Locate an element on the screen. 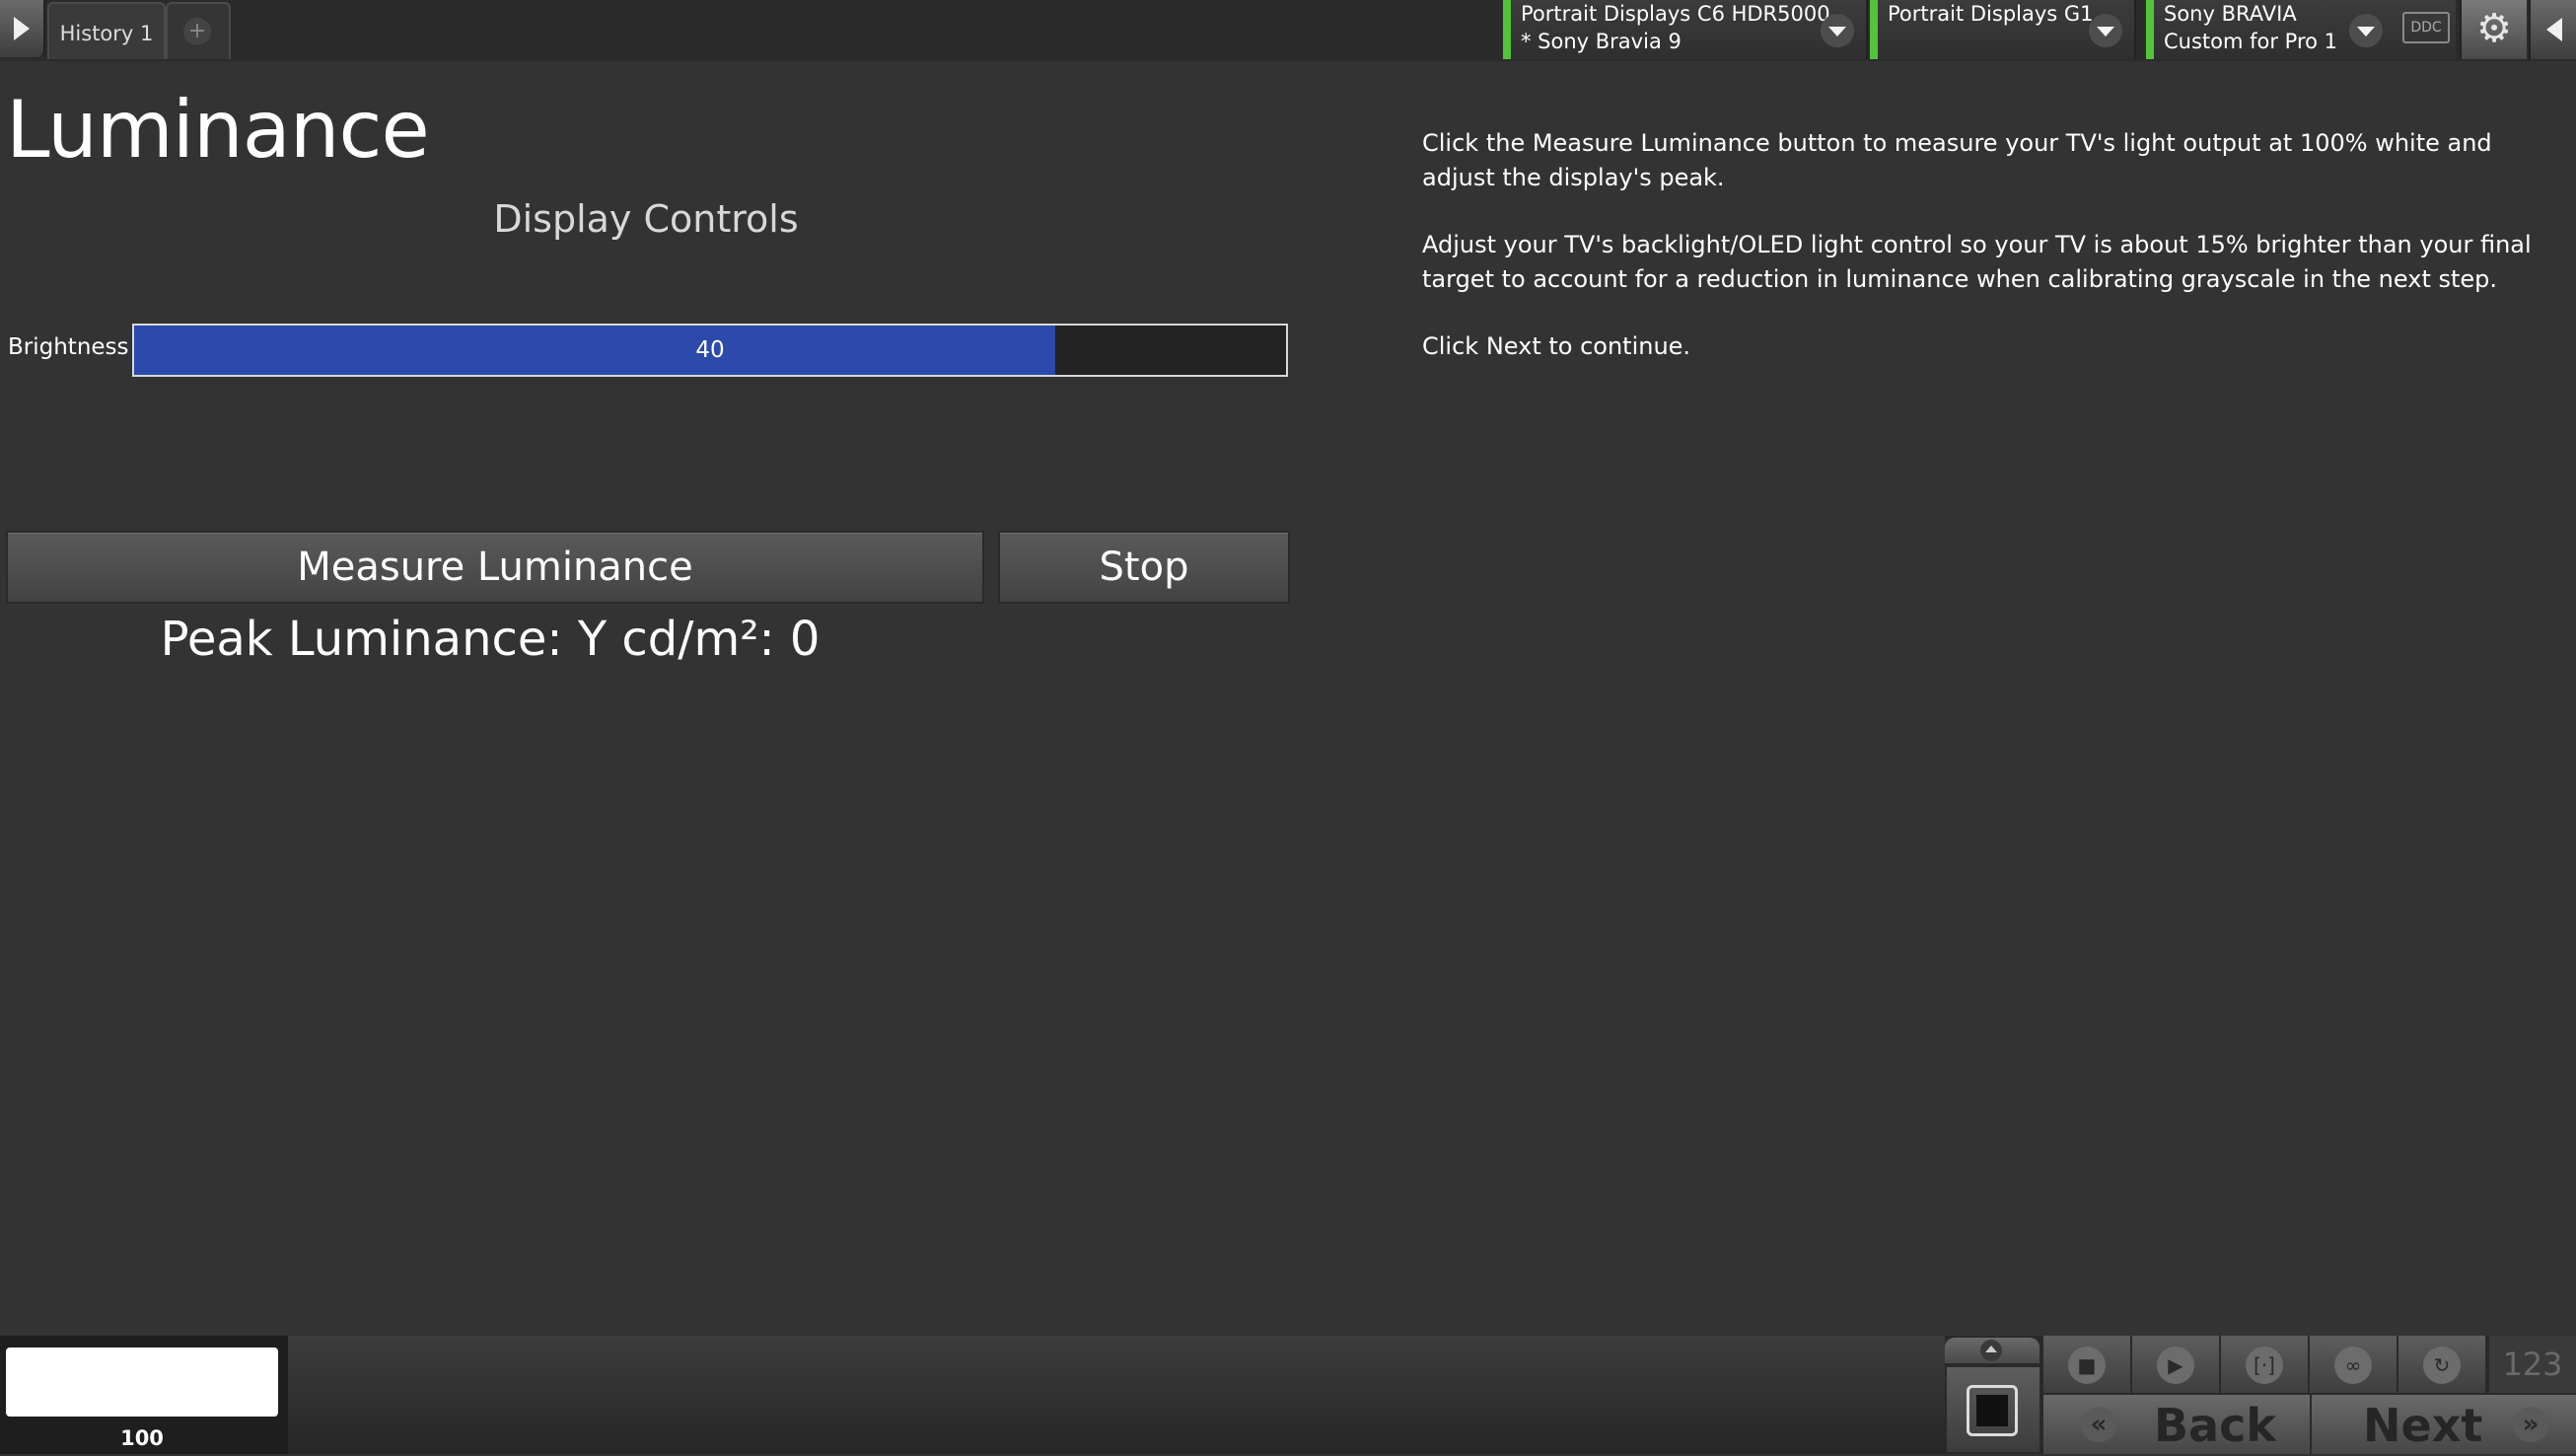  next-label: Next is located at coordinates (2423, 1425).